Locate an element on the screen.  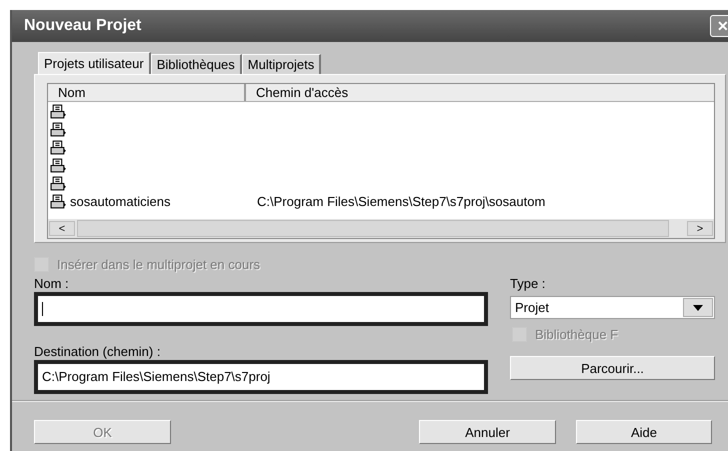
cancel-button: Annuler is located at coordinates (487, 432).